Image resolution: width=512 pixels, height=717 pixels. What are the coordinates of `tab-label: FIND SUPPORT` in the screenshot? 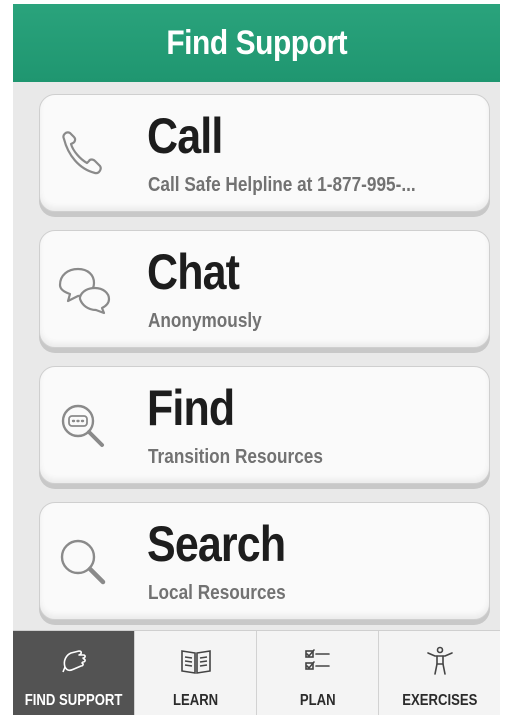 It's located at (73, 700).